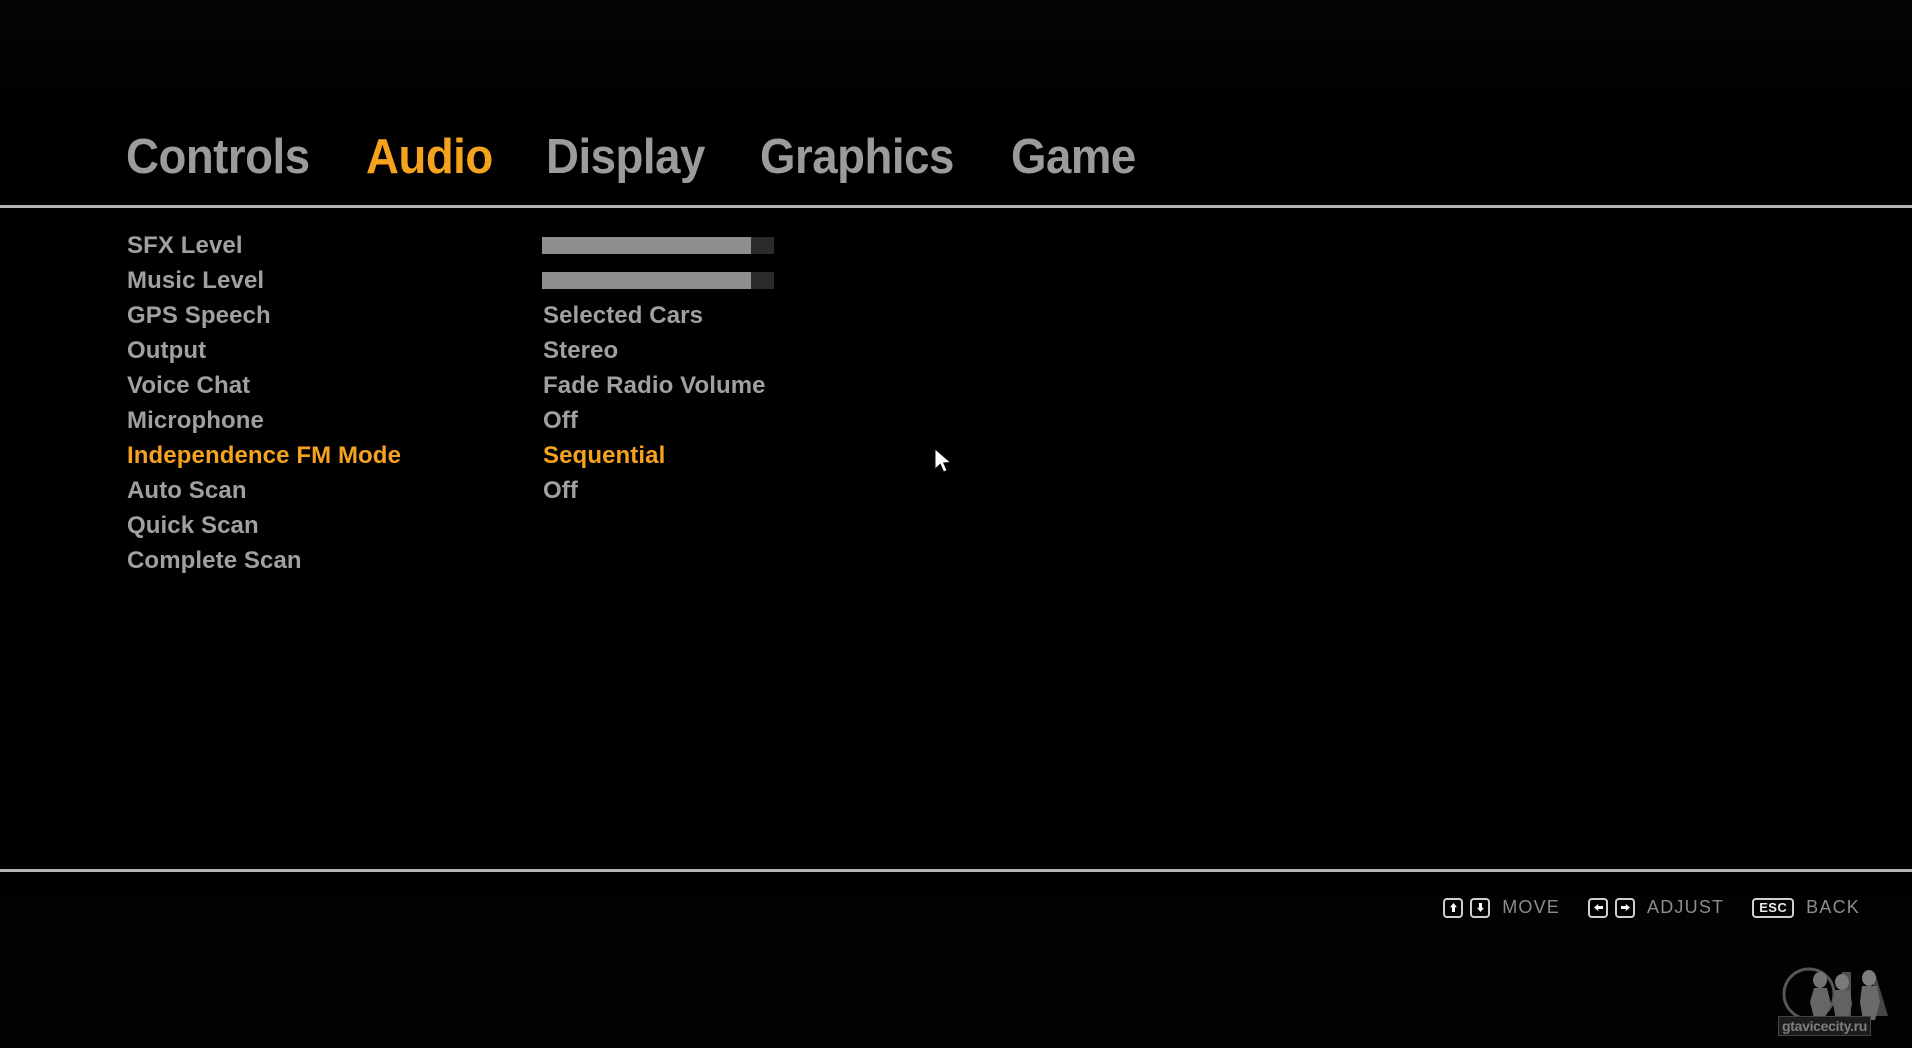 The height and width of the screenshot is (1048, 1912). I want to click on hint-label: ADJUST, so click(1686, 907).